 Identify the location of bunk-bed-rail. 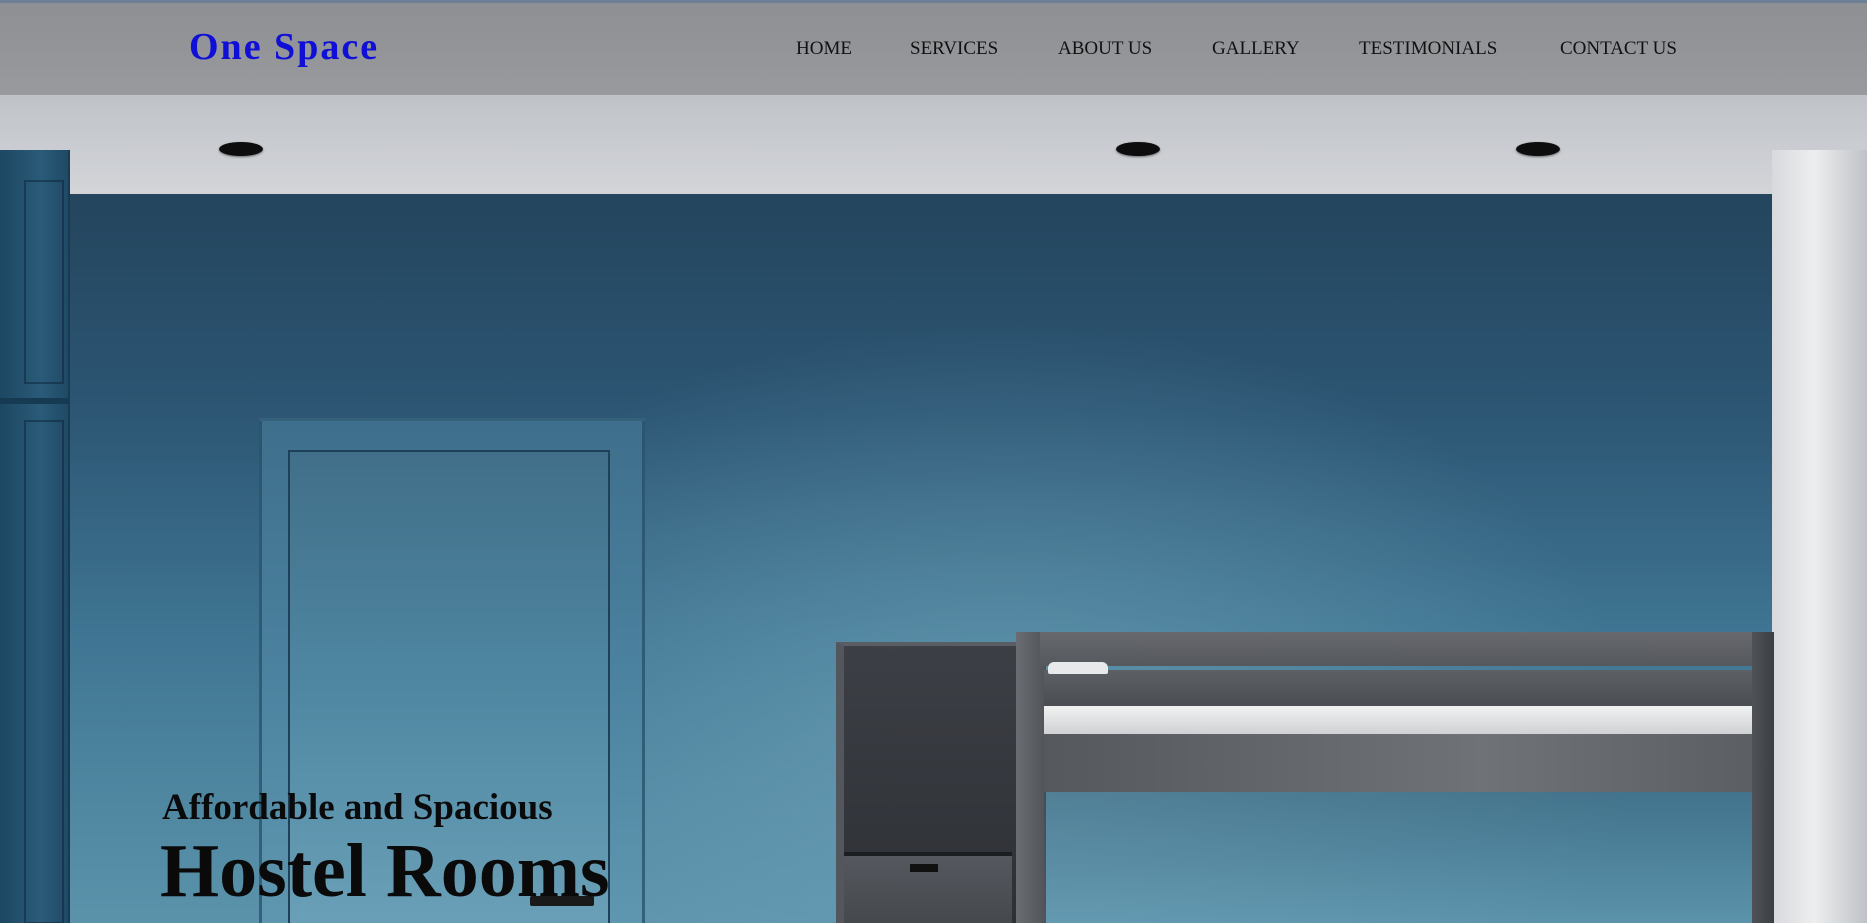
(1409, 688).